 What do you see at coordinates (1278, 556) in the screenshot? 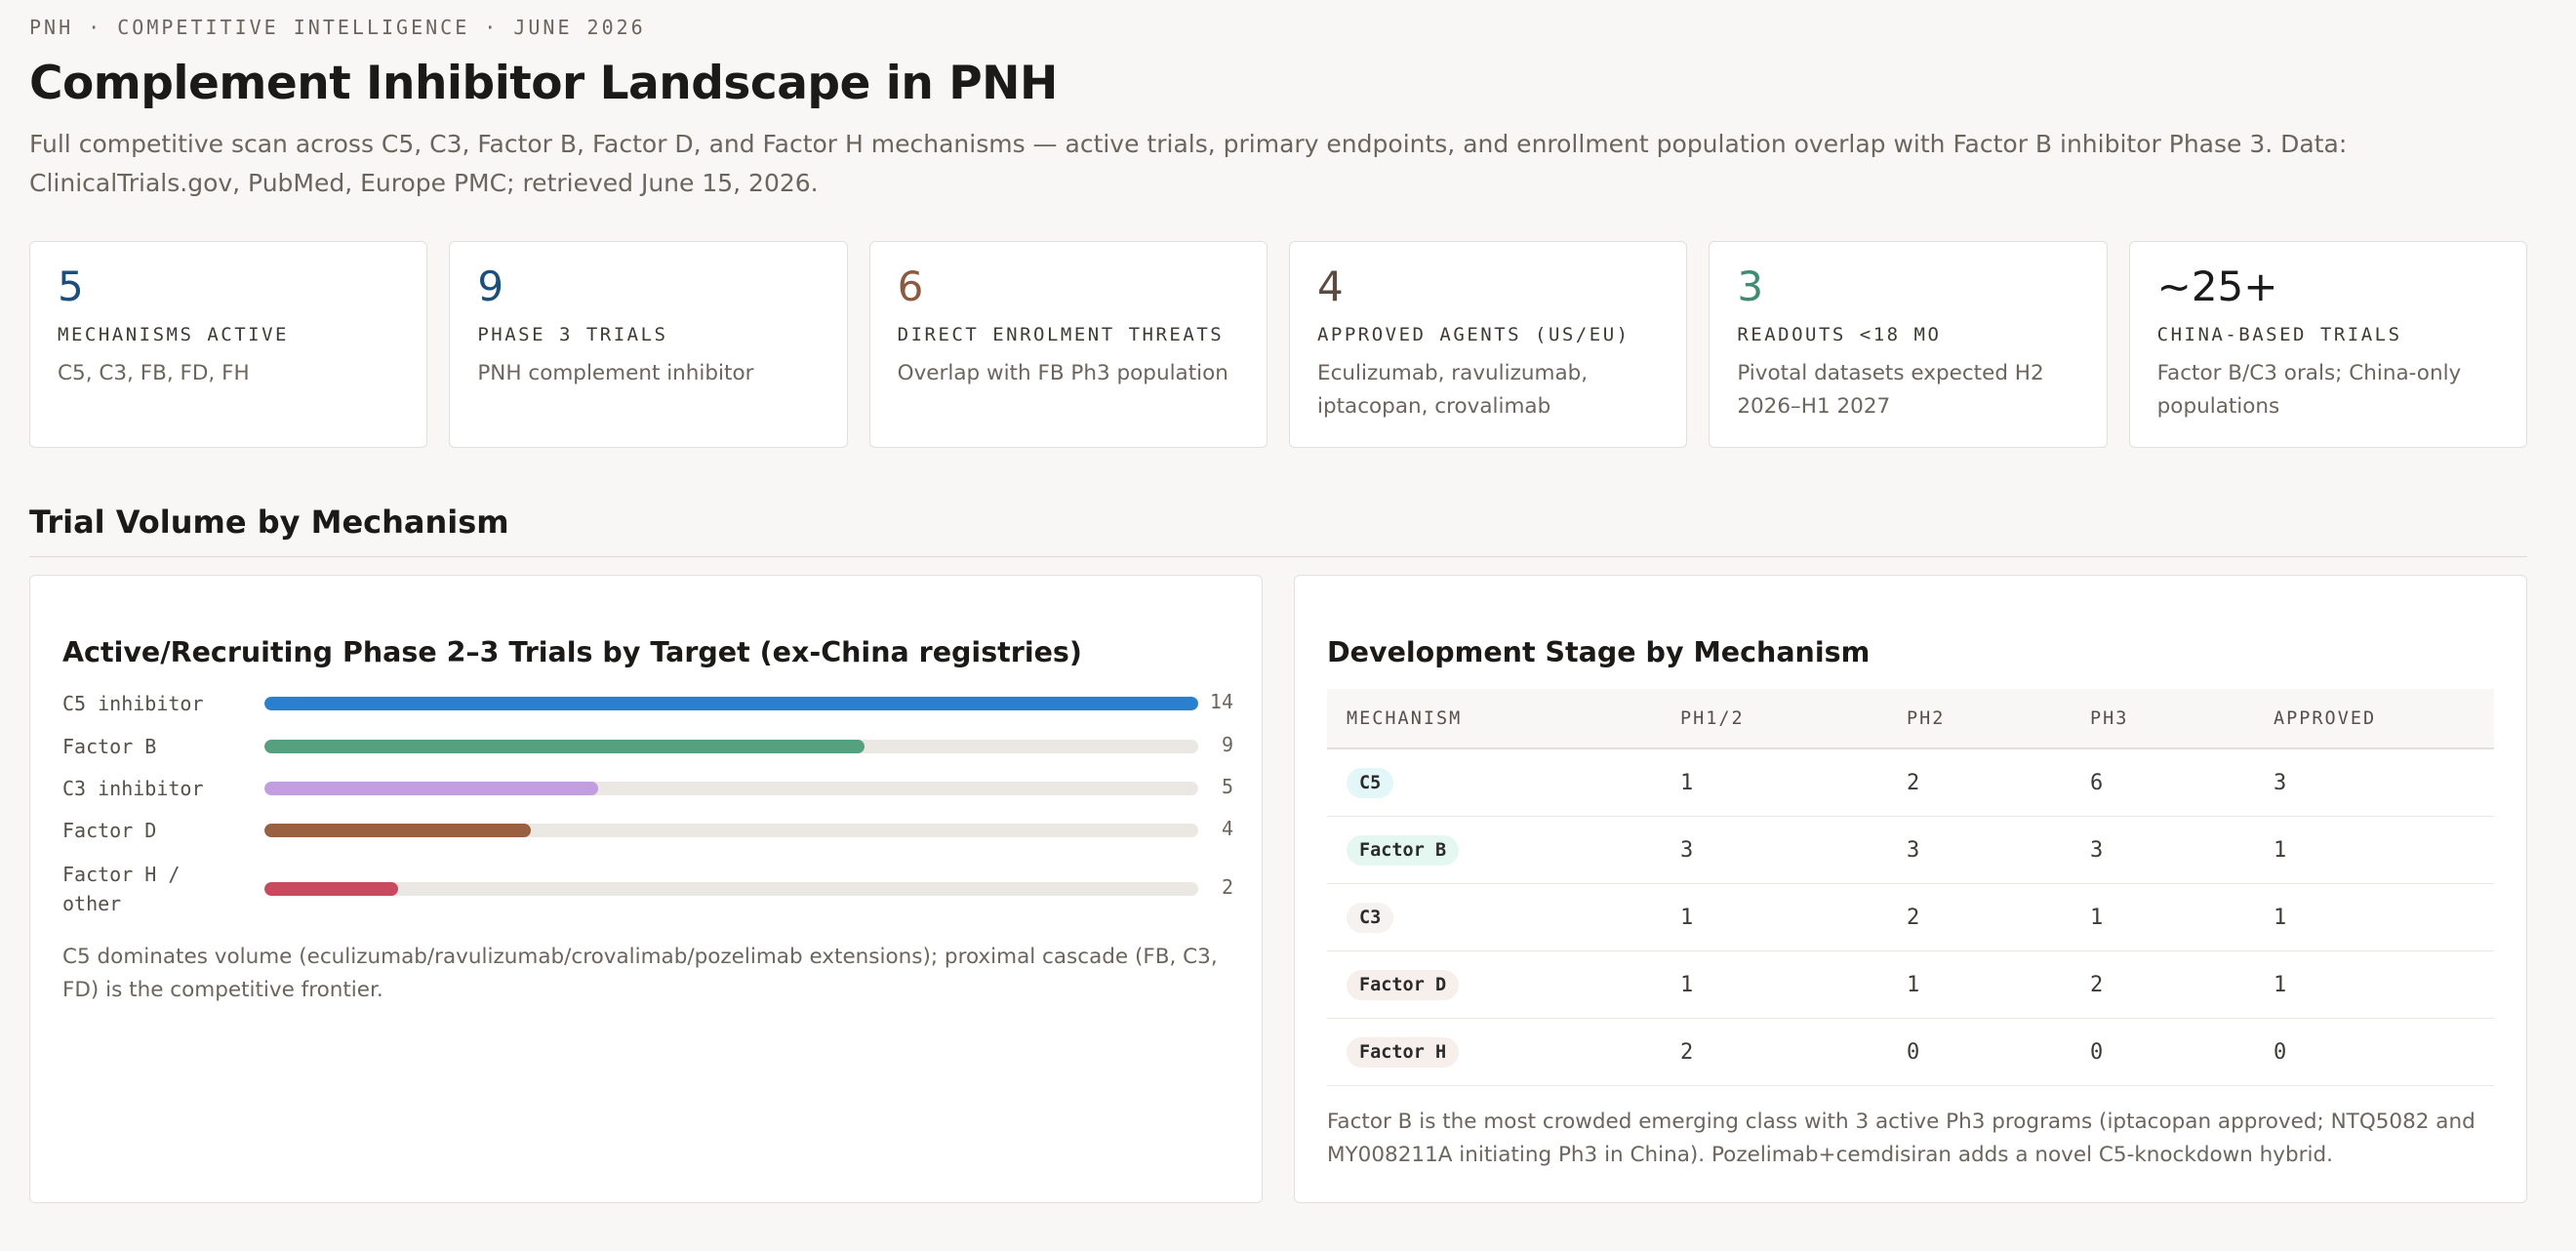
I see `section-divider` at bounding box center [1278, 556].